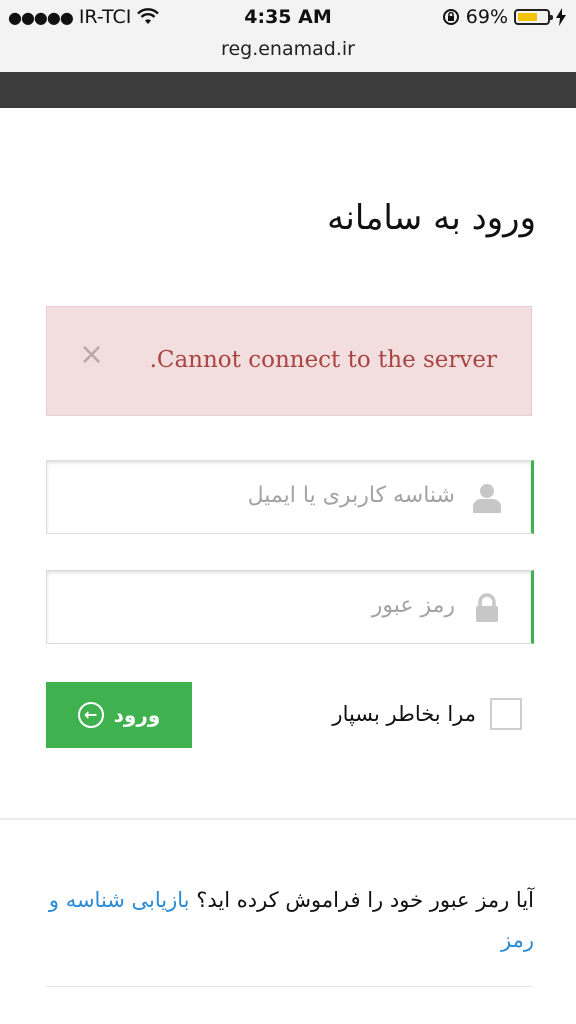 This screenshot has height=1024, width=576. Describe the element at coordinates (533, 17) in the screenshot. I see `battery-icon` at that location.